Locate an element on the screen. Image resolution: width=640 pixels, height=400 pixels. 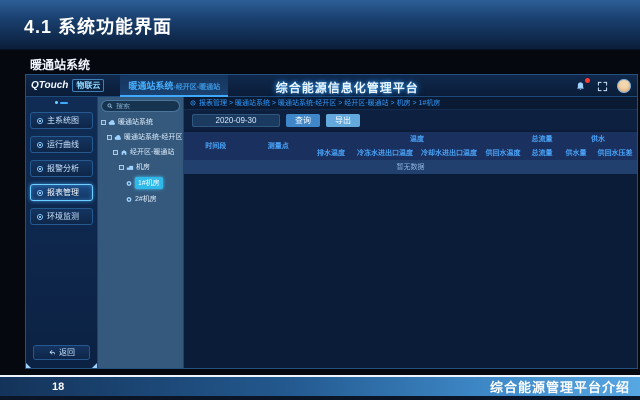
tree-node-label: 经开区-暖通站 is located at coordinates (152, 152).